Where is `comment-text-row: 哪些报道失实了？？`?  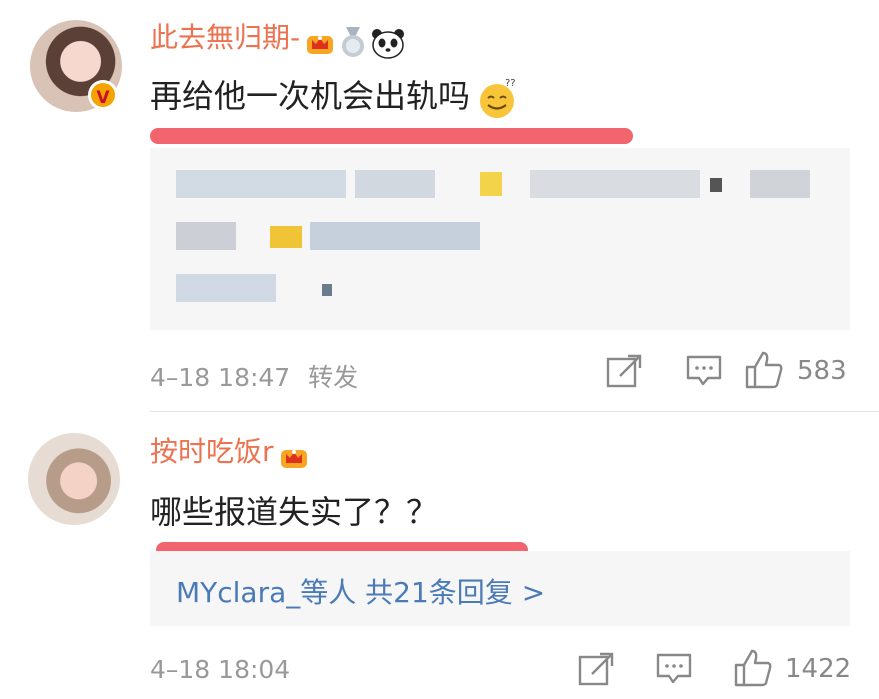
comment-text-row: 哪些报道失实了？？ is located at coordinates (294, 512).